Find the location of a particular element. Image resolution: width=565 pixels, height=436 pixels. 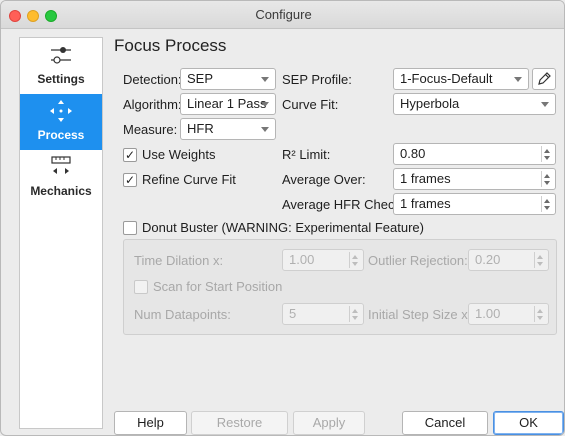

curve-fit-value: Hyperbola is located at coordinates (430, 103).